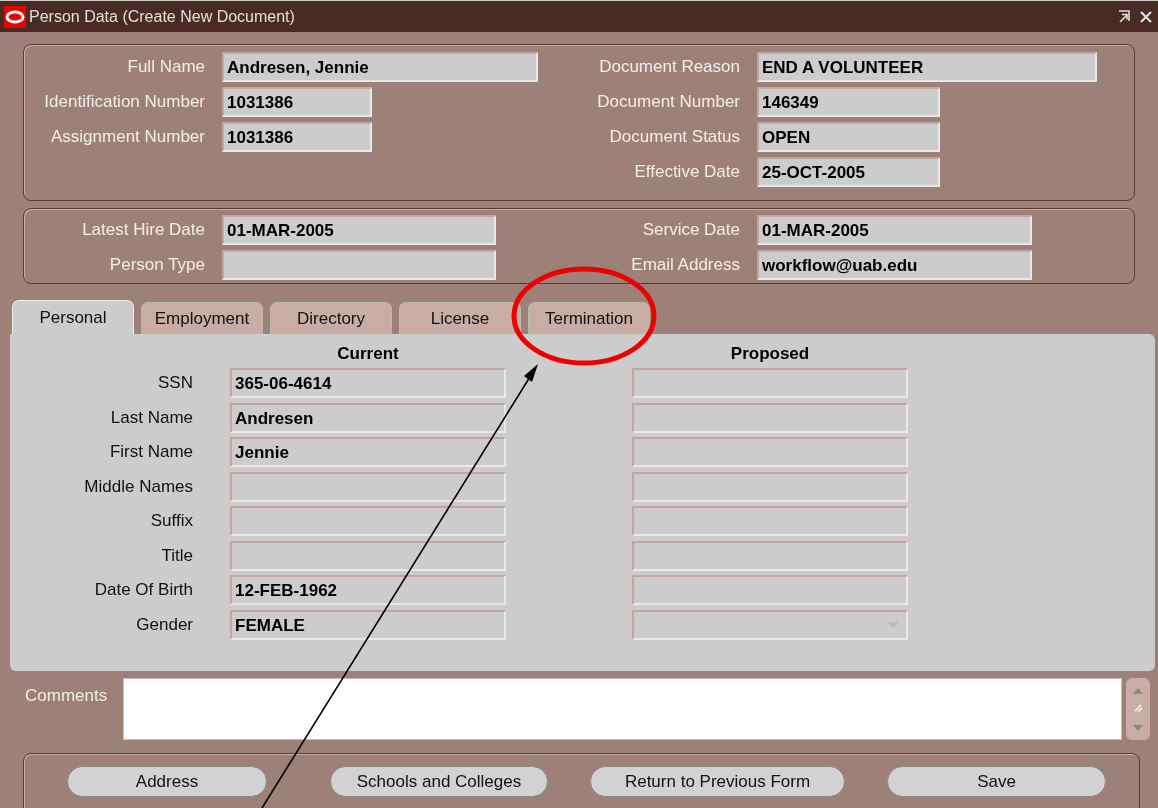 The height and width of the screenshot is (808, 1158). I want to click on action-button: Save, so click(996, 781).